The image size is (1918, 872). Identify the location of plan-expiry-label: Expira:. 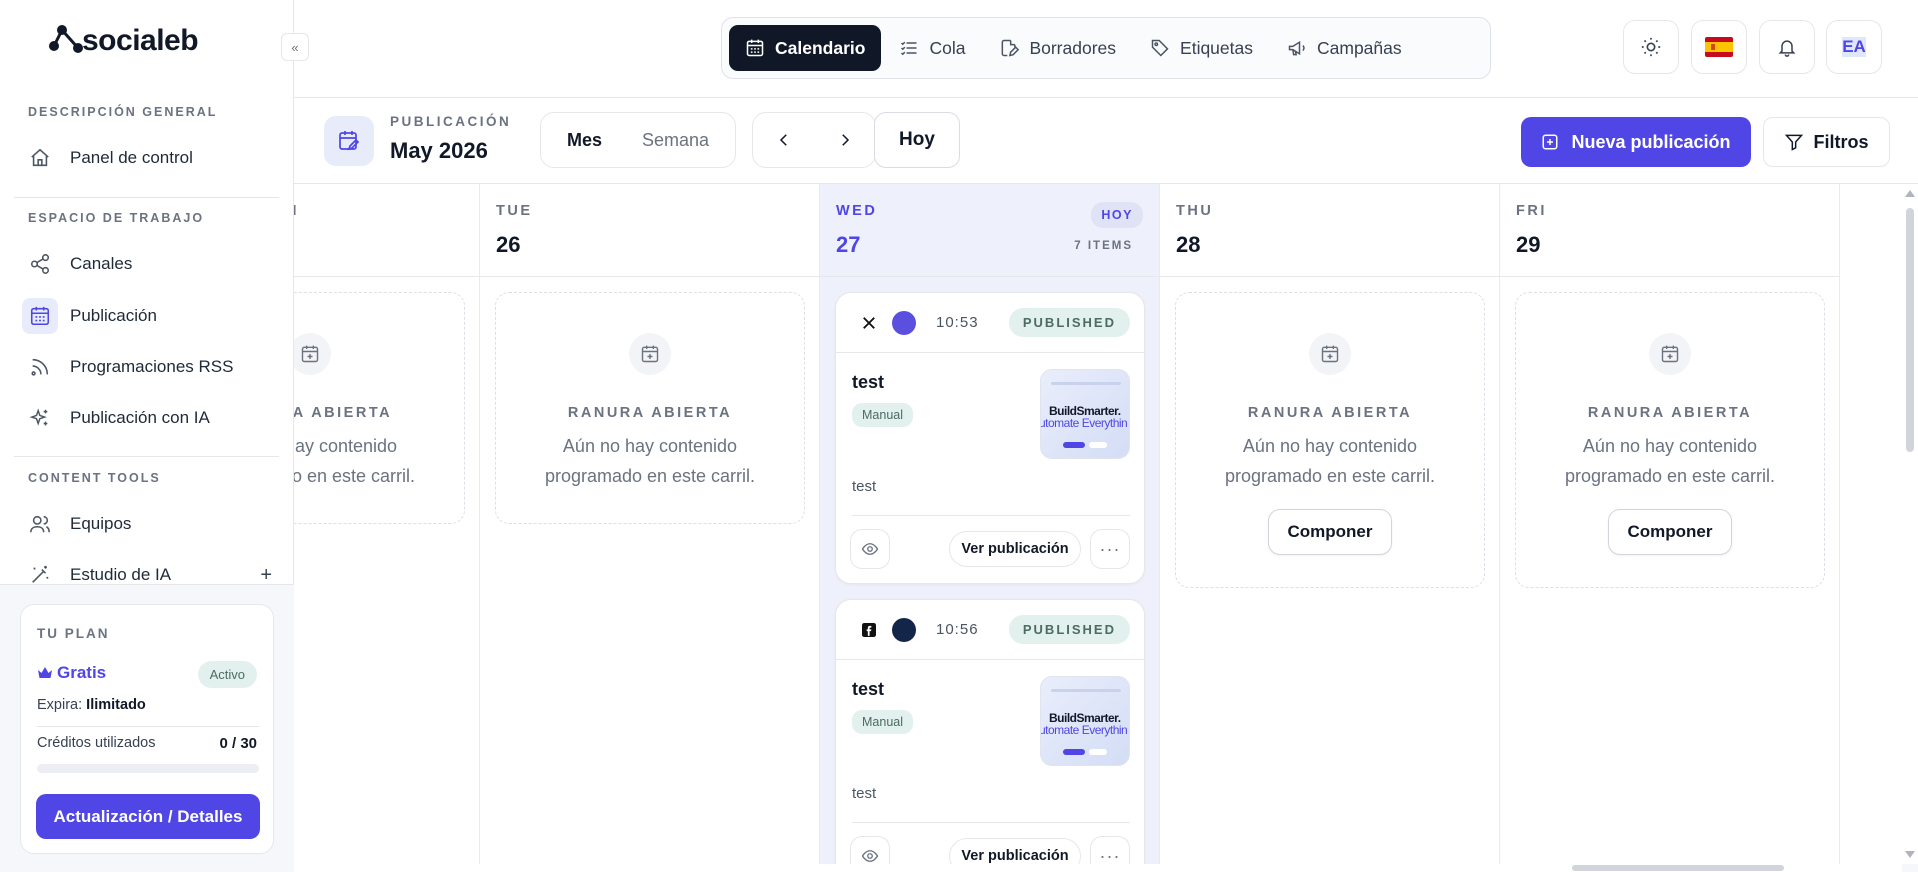
(60, 705).